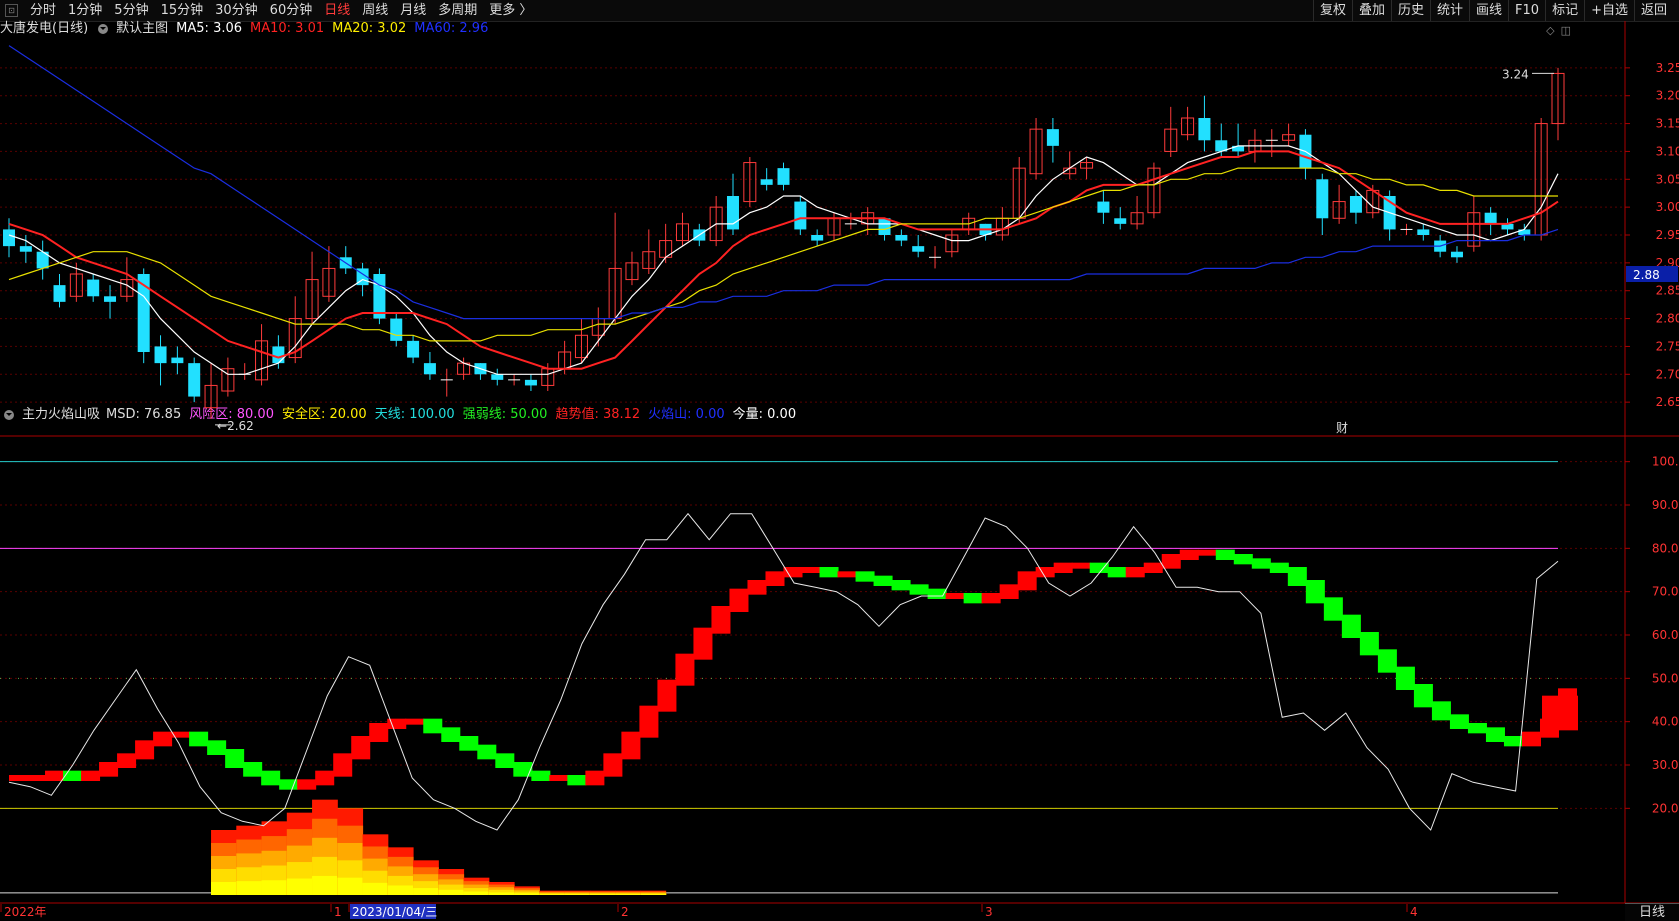 The image size is (1679, 921). What do you see at coordinates (1667, 235) in the screenshot?
I see `price-label: 2.95` at bounding box center [1667, 235].